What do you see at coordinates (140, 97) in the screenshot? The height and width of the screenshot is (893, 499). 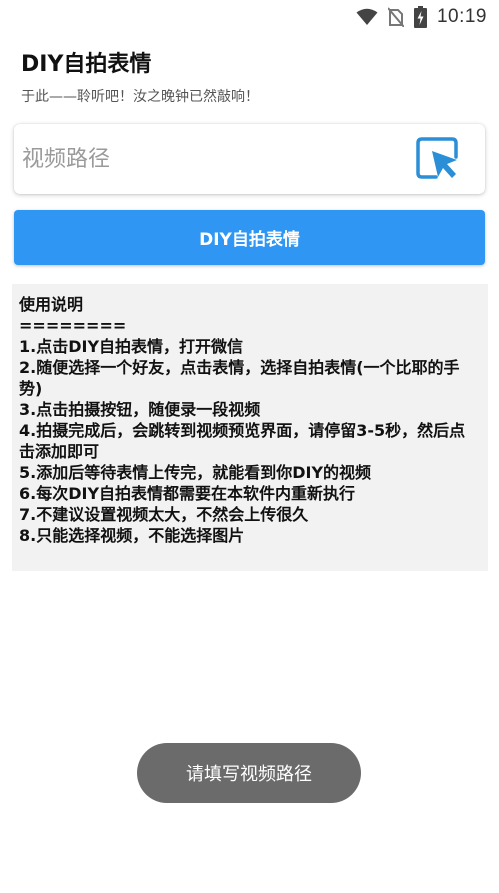 I see `app-subtitle: 于此——聆听吧！汝之晚钟已然敲响！` at bounding box center [140, 97].